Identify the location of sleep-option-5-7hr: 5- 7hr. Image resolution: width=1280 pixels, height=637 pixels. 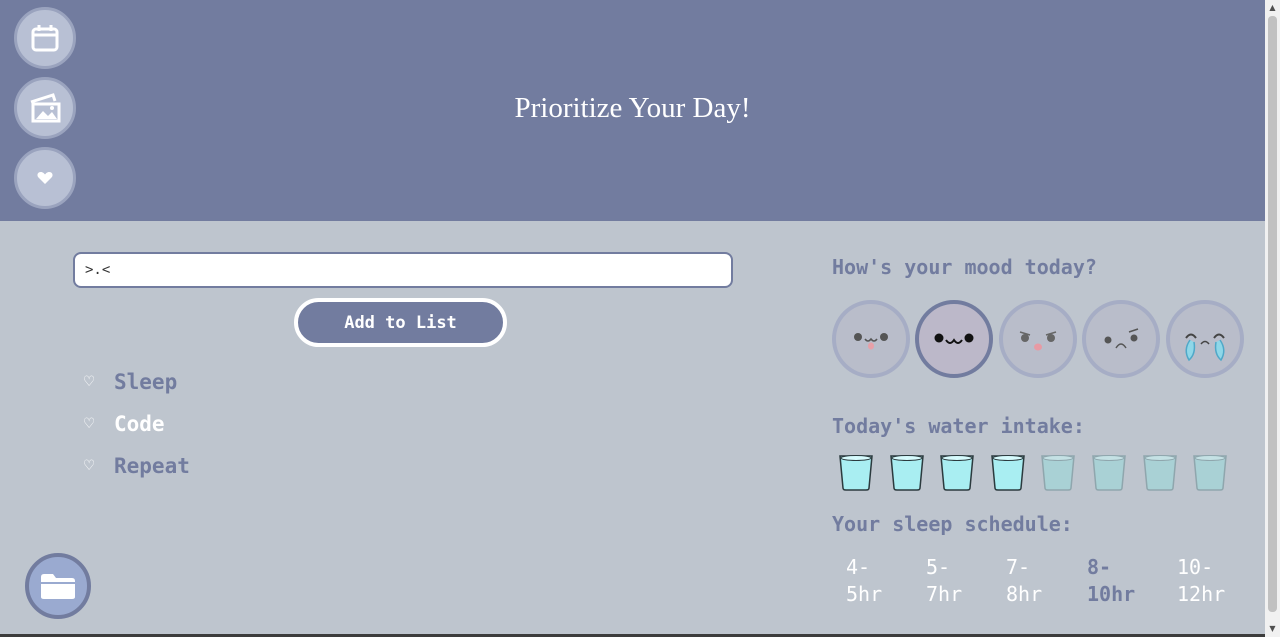
(944, 581).